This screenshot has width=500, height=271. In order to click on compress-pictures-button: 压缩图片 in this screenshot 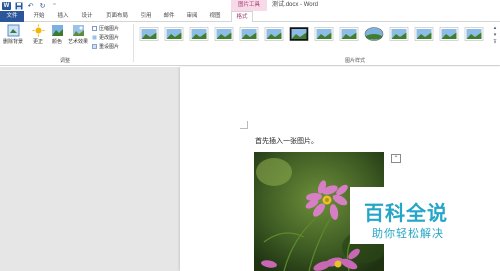, I will do `click(105, 28)`.